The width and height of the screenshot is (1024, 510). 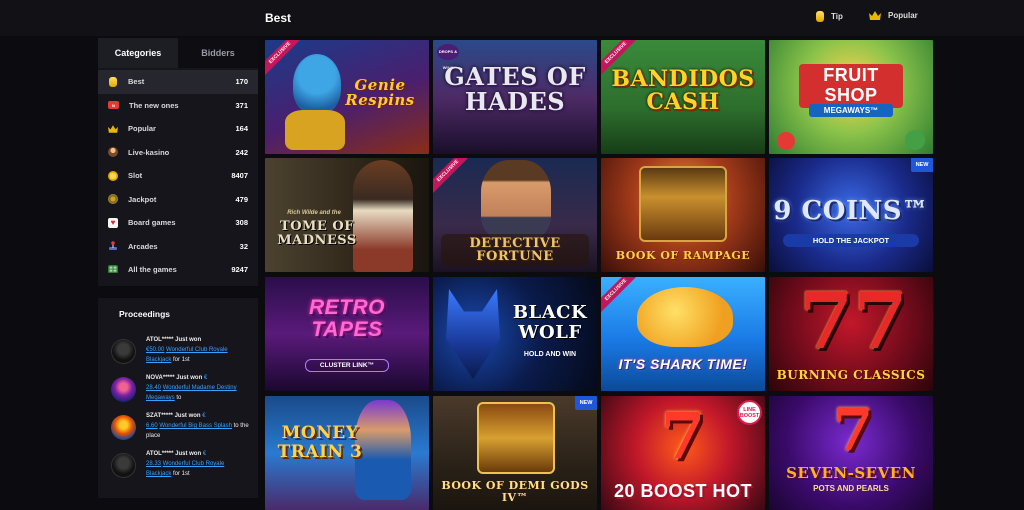 What do you see at coordinates (155, 350) in the screenshot?
I see `win-amount: €50.00` at bounding box center [155, 350].